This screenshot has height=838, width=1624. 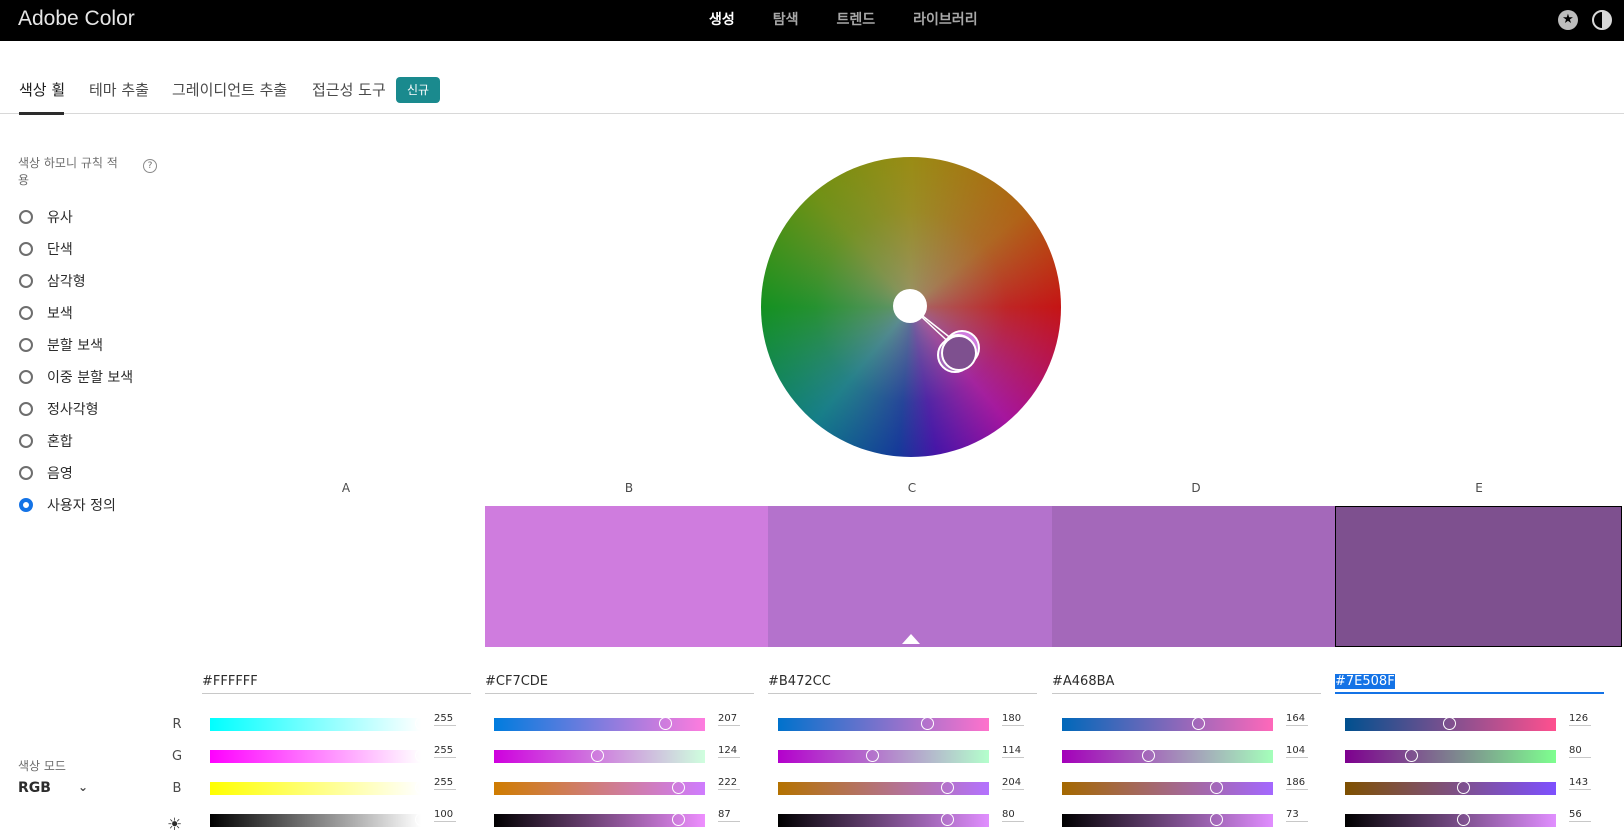 I want to click on harmony-rule-option: 분할 보색, so click(x=61, y=345).